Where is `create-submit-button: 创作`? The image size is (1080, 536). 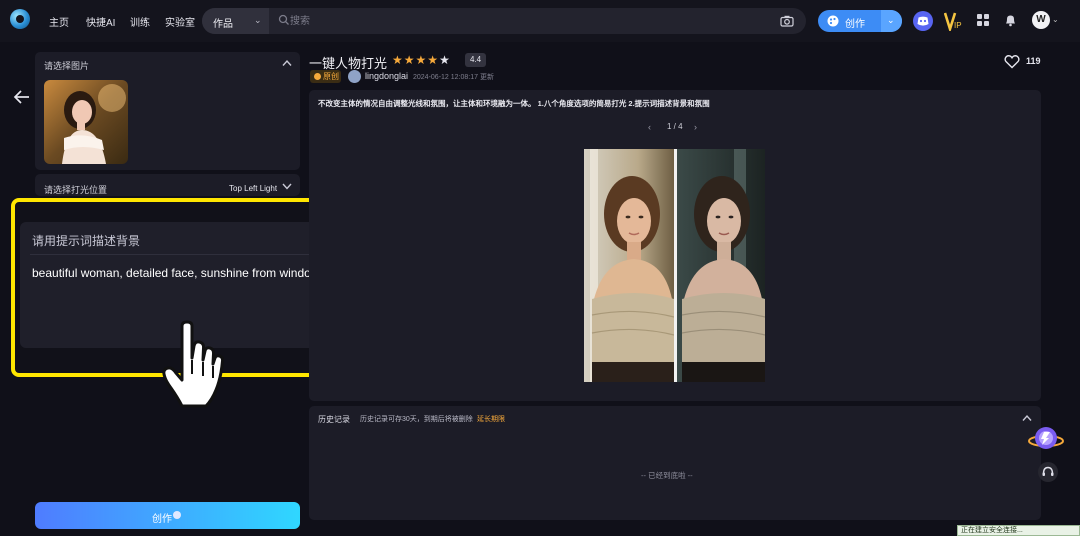
create-submit-button: 创作 is located at coordinates (167, 515).